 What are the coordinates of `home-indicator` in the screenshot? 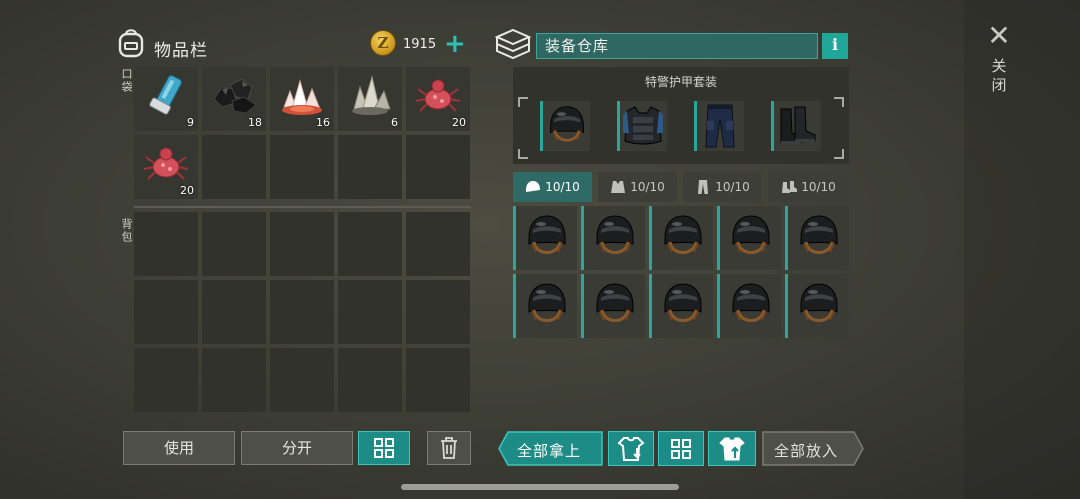 It's located at (540, 487).